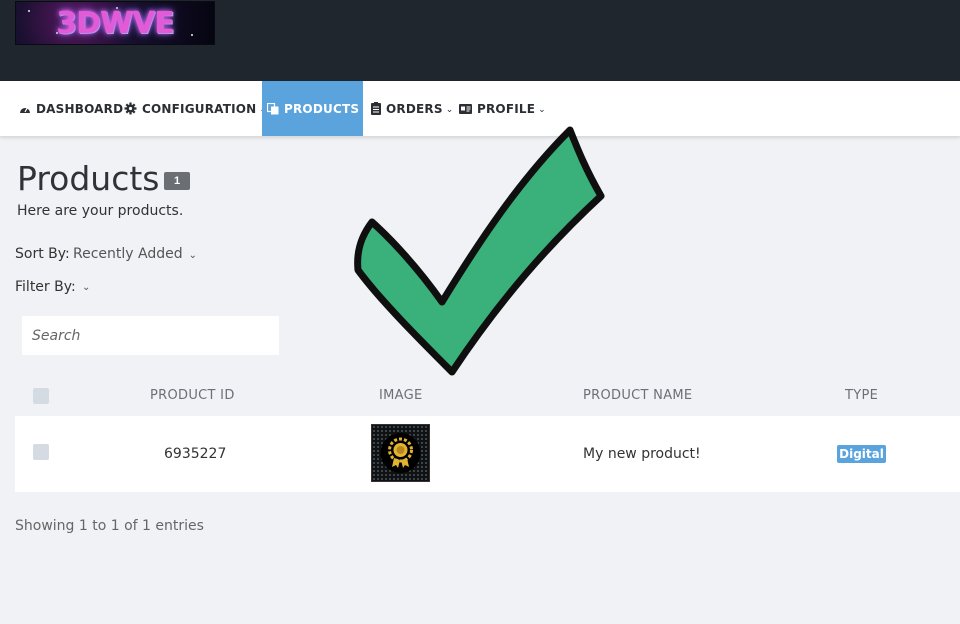  I want to click on nav-profile-label: PROFILE, so click(506, 108).